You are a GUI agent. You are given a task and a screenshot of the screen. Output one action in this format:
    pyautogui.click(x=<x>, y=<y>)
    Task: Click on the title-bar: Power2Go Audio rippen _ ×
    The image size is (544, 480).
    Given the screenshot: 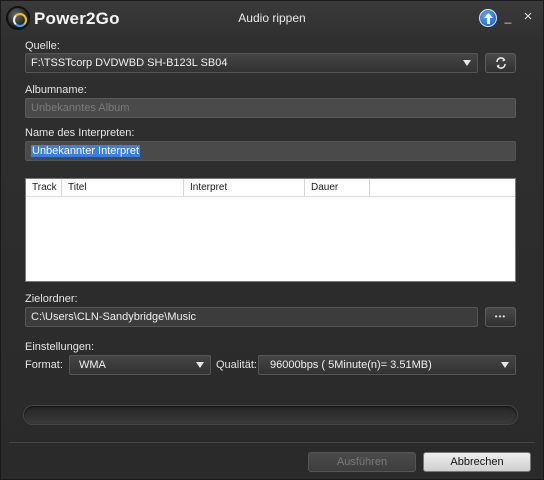 What is the action you would take?
    pyautogui.click(x=272, y=18)
    